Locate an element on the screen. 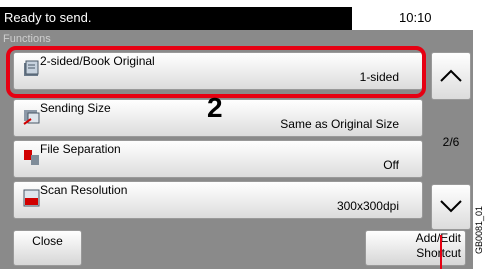 This screenshot has width=491, height=269. item-value: Off is located at coordinates (391, 165).